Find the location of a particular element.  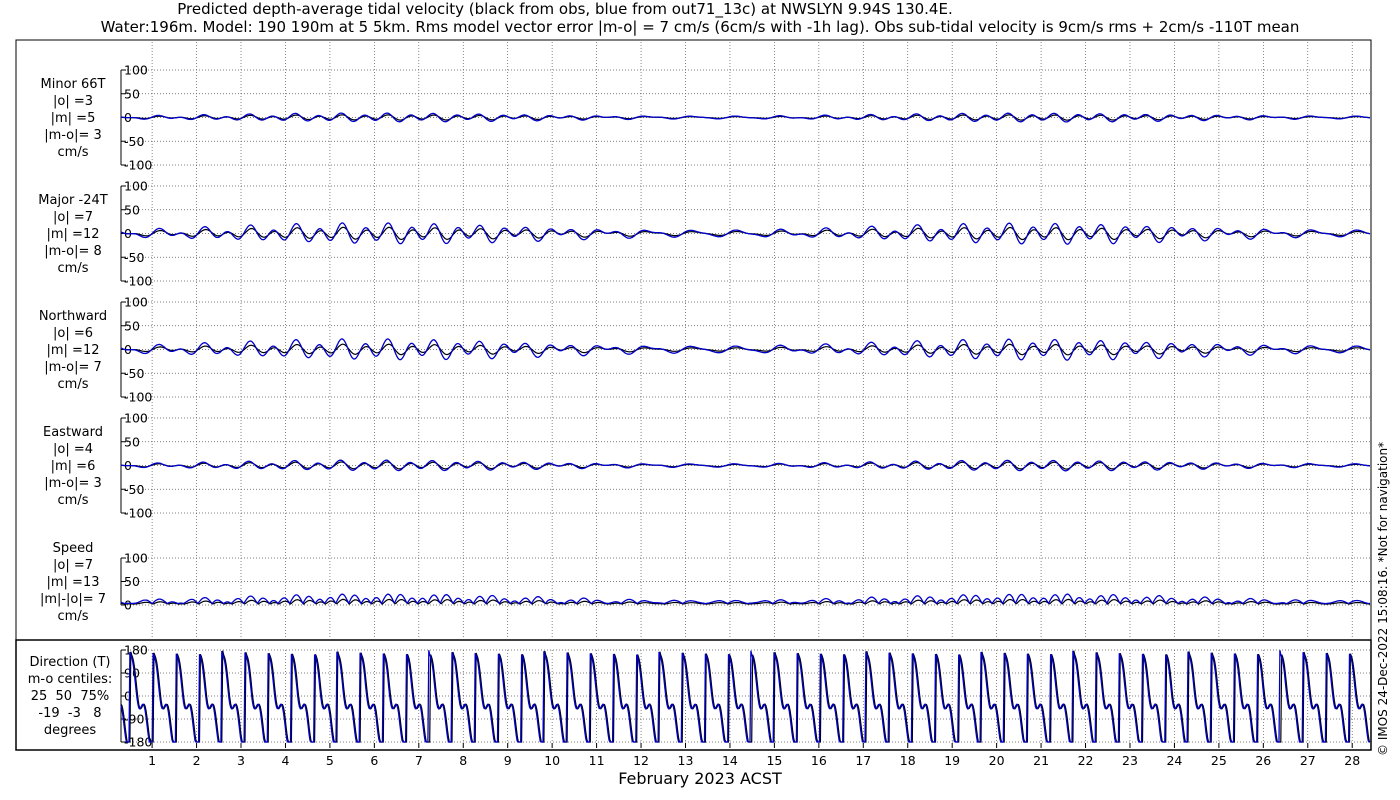

y-tick-label-speed-1: 50 is located at coordinates (132, 581).